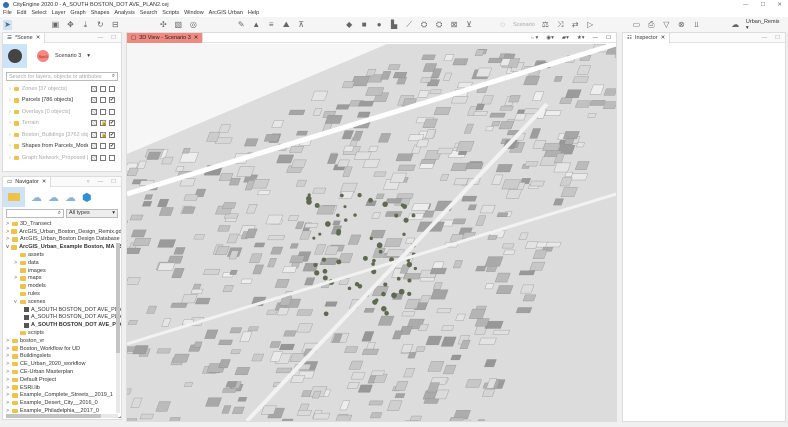 This screenshot has width=788, height=427. I want to click on chart-icon: ⫫, so click(696, 25).